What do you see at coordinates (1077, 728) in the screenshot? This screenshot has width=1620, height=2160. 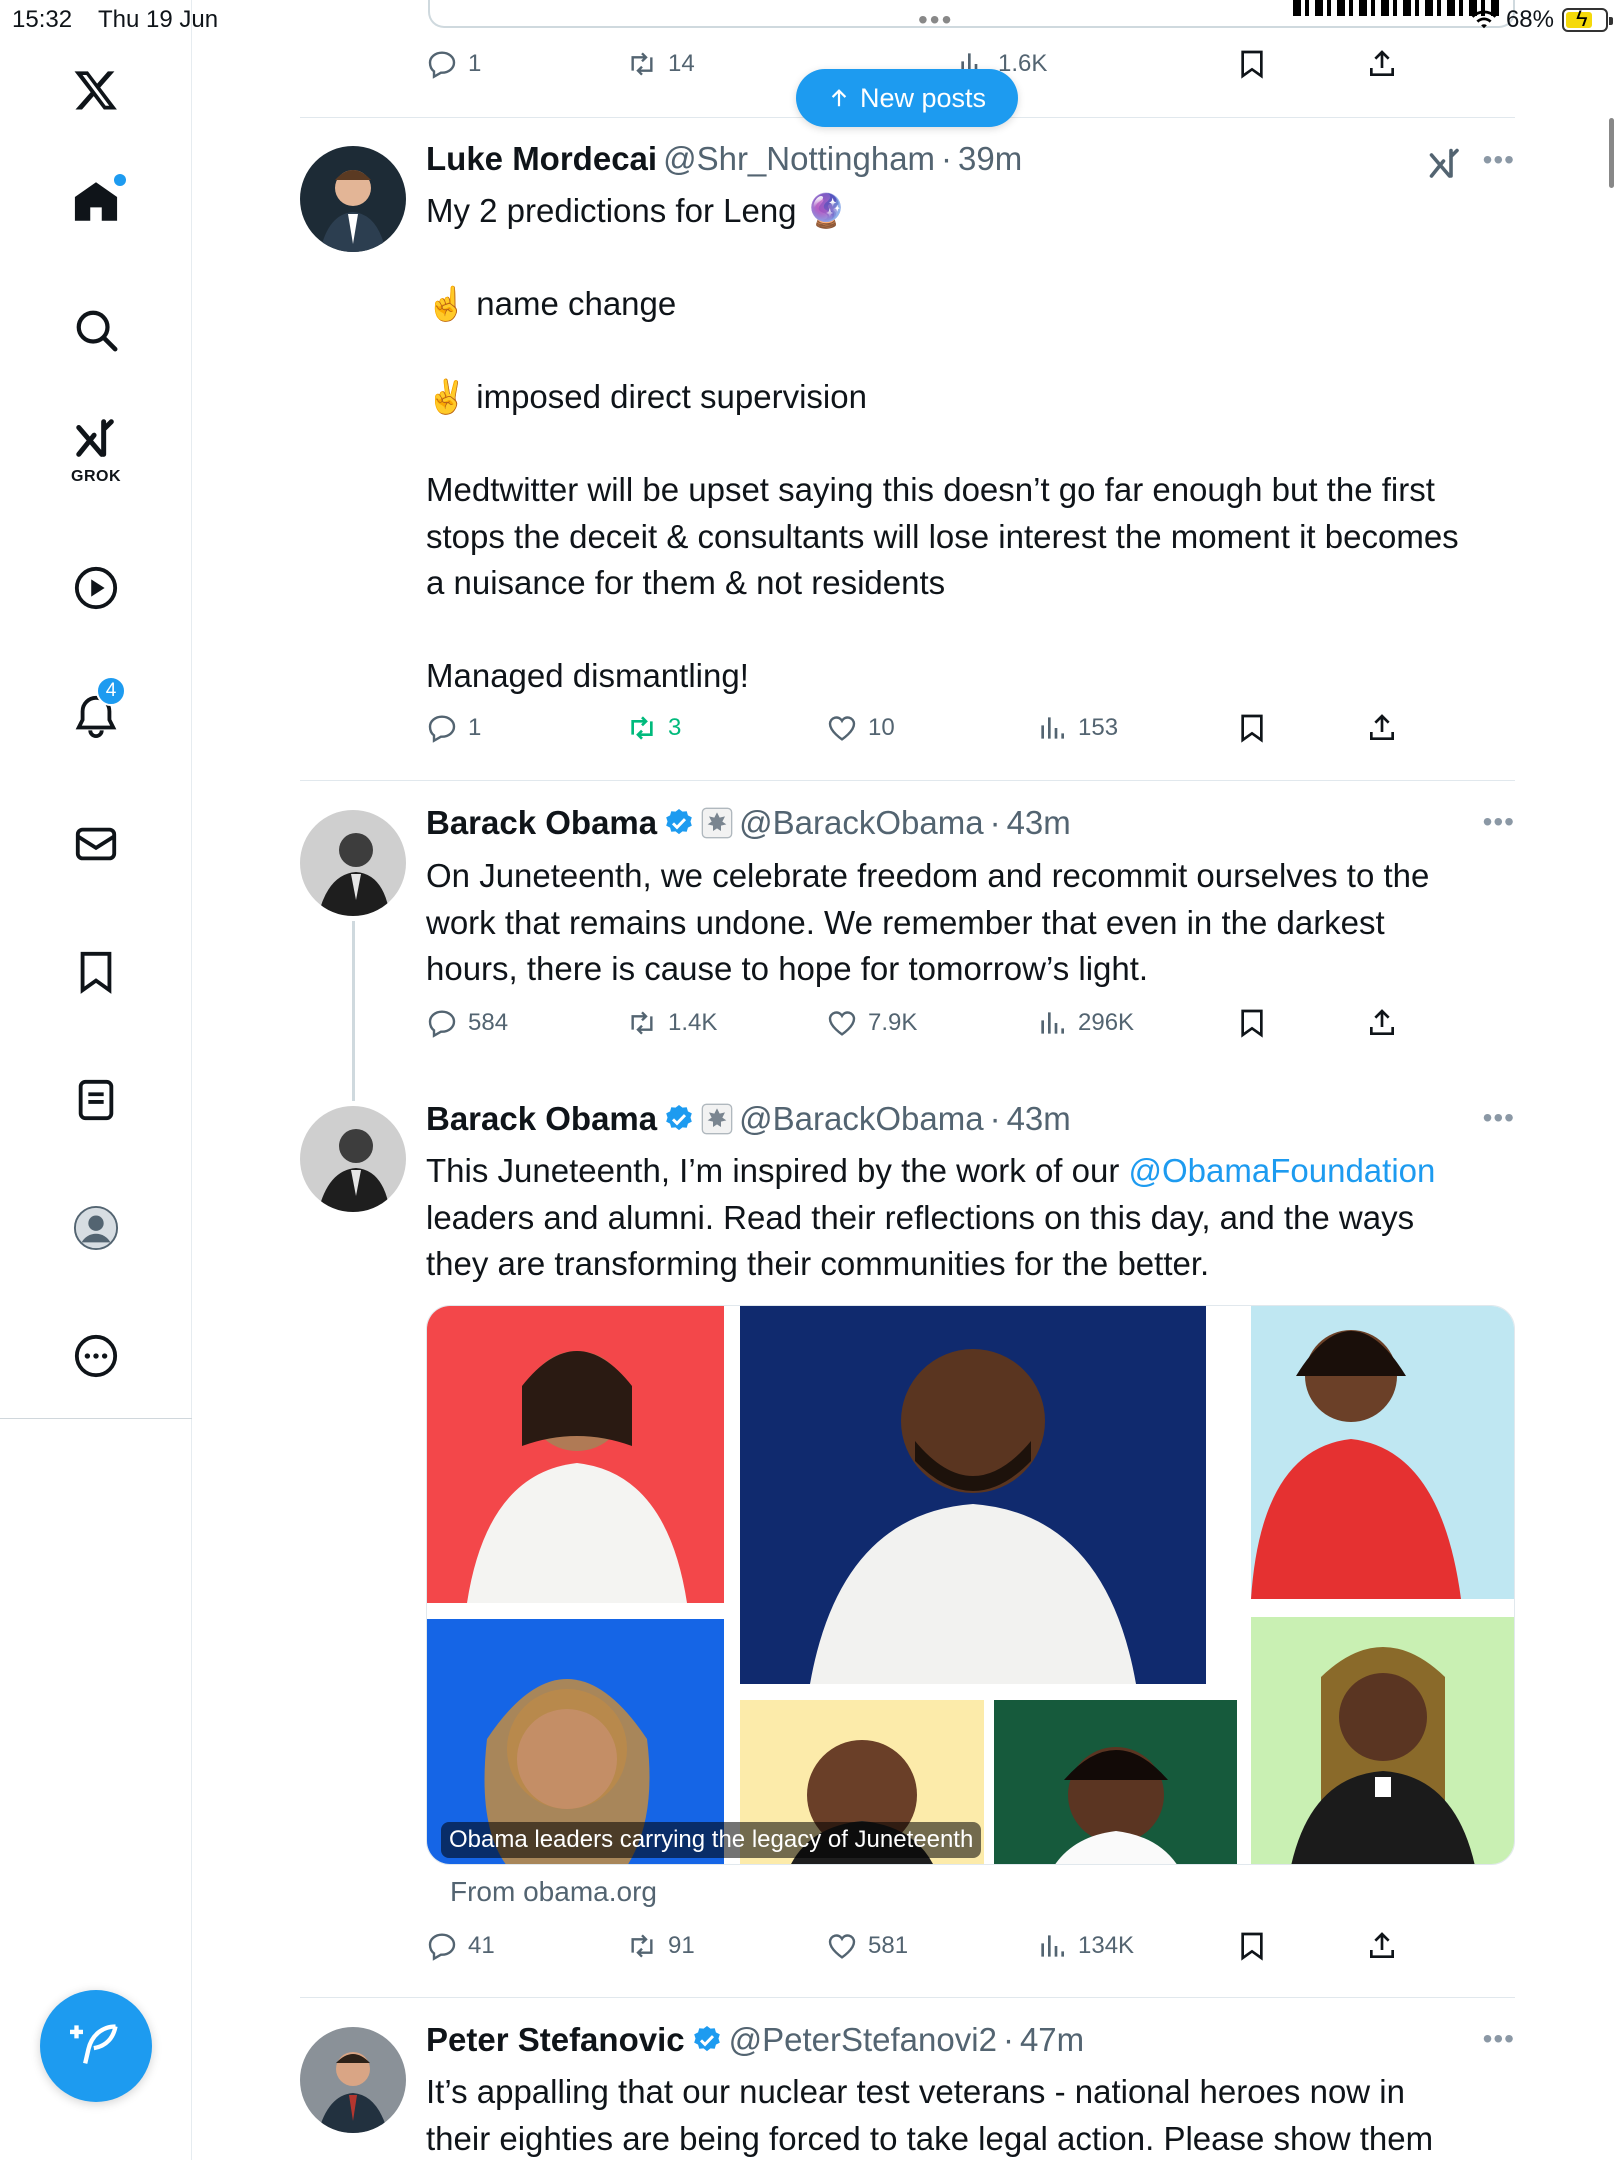 I see `views-button: 153` at bounding box center [1077, 728].